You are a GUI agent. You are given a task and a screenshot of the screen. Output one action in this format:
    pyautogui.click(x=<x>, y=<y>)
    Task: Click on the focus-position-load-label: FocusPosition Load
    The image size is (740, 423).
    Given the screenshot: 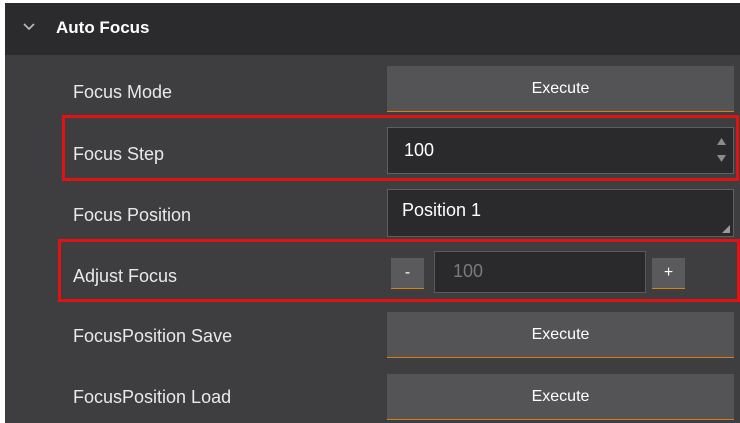 What is the action you would take?
    pyautogui.click(x=152, y=397)
    